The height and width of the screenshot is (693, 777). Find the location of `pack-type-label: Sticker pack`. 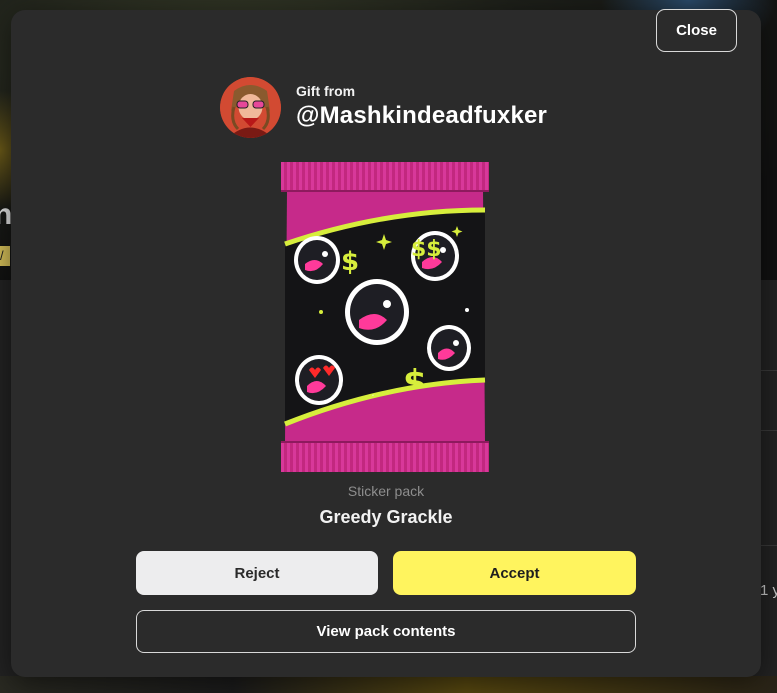

pack-type-label: Sticker pack is located at coordinates (386, 491).